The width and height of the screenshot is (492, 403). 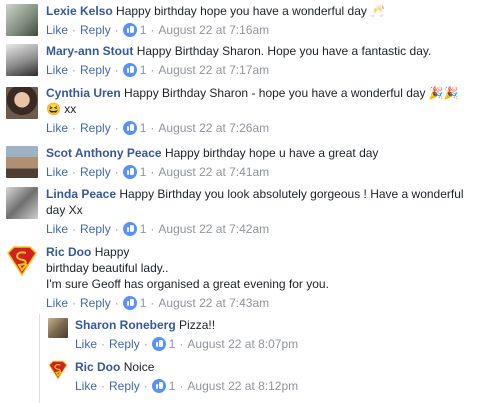 I want to click on timestamp: August 22 at 7:41am, so click(x=213, y=172).